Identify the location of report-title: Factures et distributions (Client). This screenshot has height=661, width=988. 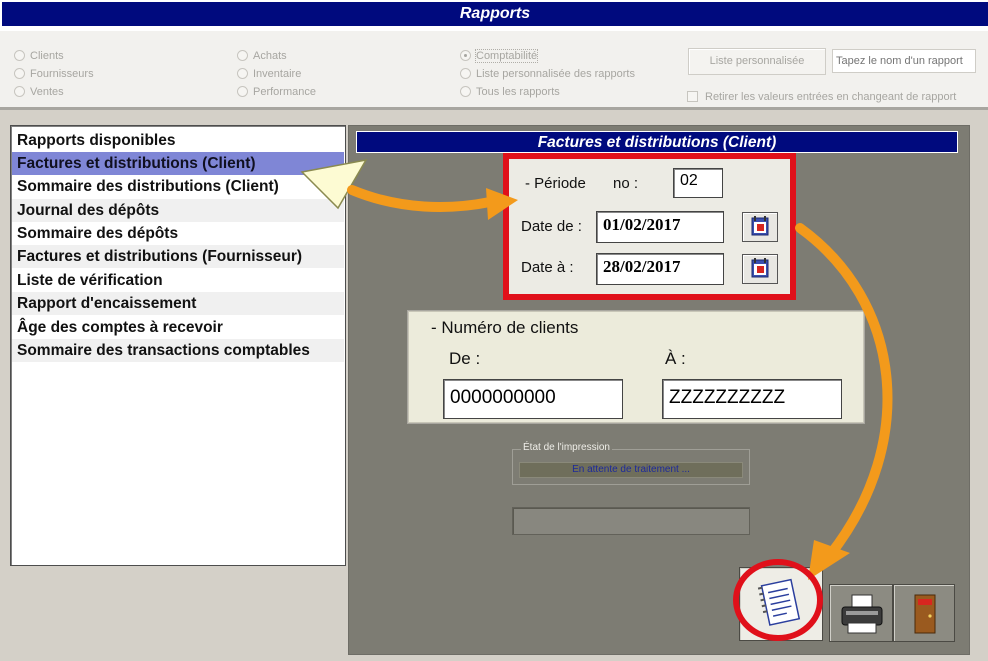
(657, 142).